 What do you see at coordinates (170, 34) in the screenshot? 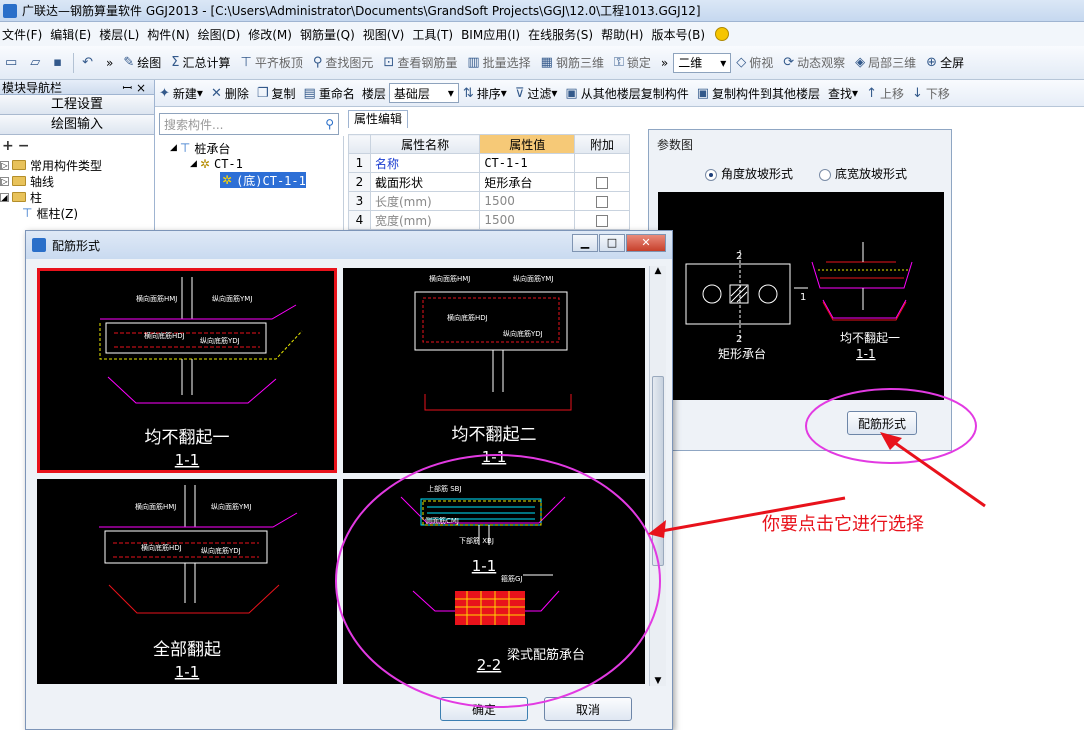
I see `menu-component: 构件(N)` at bounding box center [170, 34].